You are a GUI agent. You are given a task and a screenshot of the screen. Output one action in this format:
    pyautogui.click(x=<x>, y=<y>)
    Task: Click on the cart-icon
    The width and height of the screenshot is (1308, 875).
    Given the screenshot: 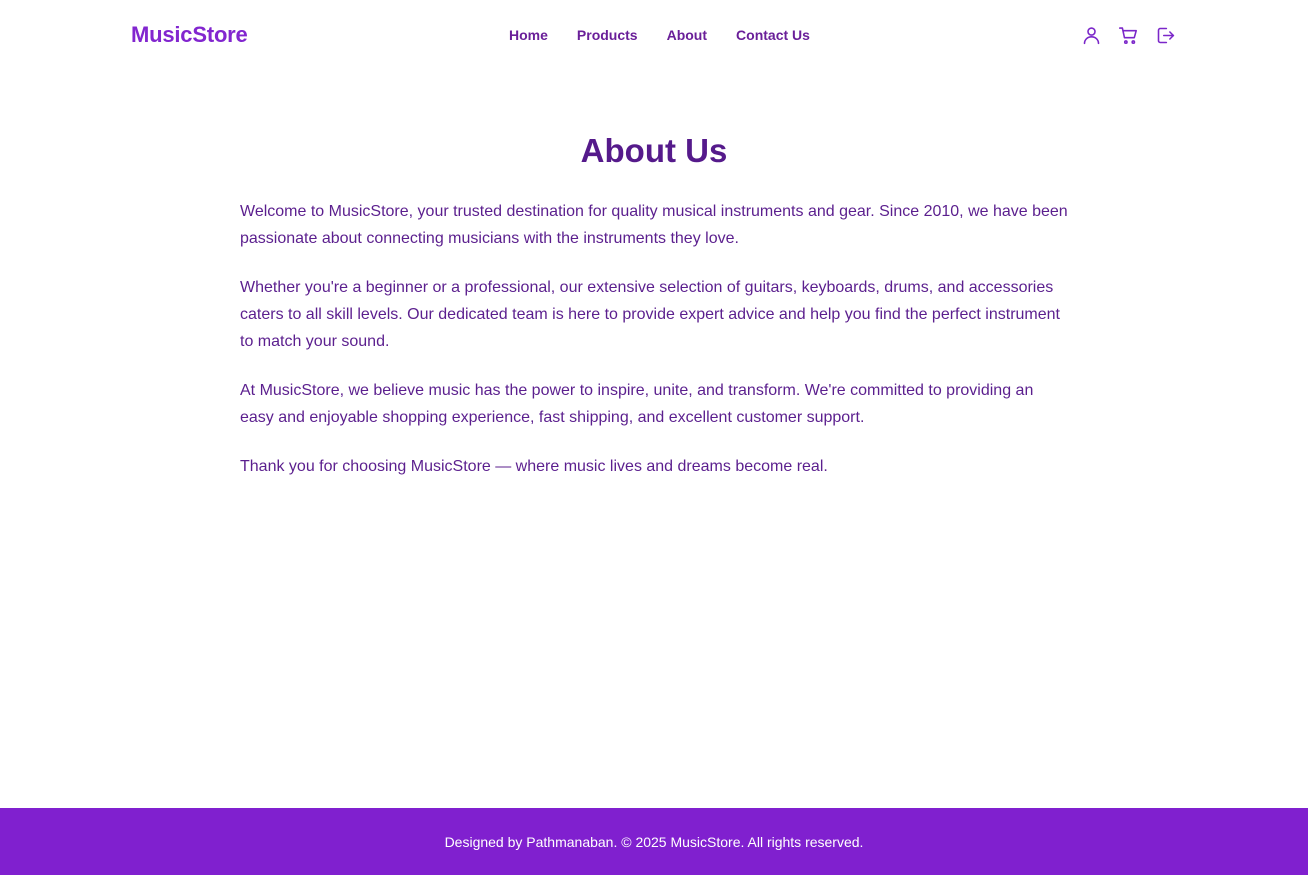 What is the action you would take?
    pyautogui.click(x=1128, y=35)
    